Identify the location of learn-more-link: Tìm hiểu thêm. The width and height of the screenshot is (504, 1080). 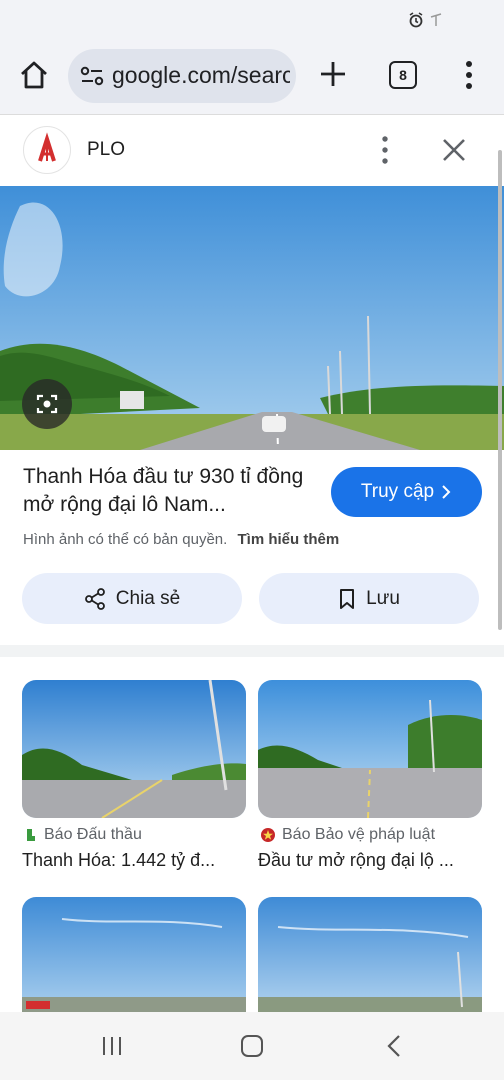
(289, 539).